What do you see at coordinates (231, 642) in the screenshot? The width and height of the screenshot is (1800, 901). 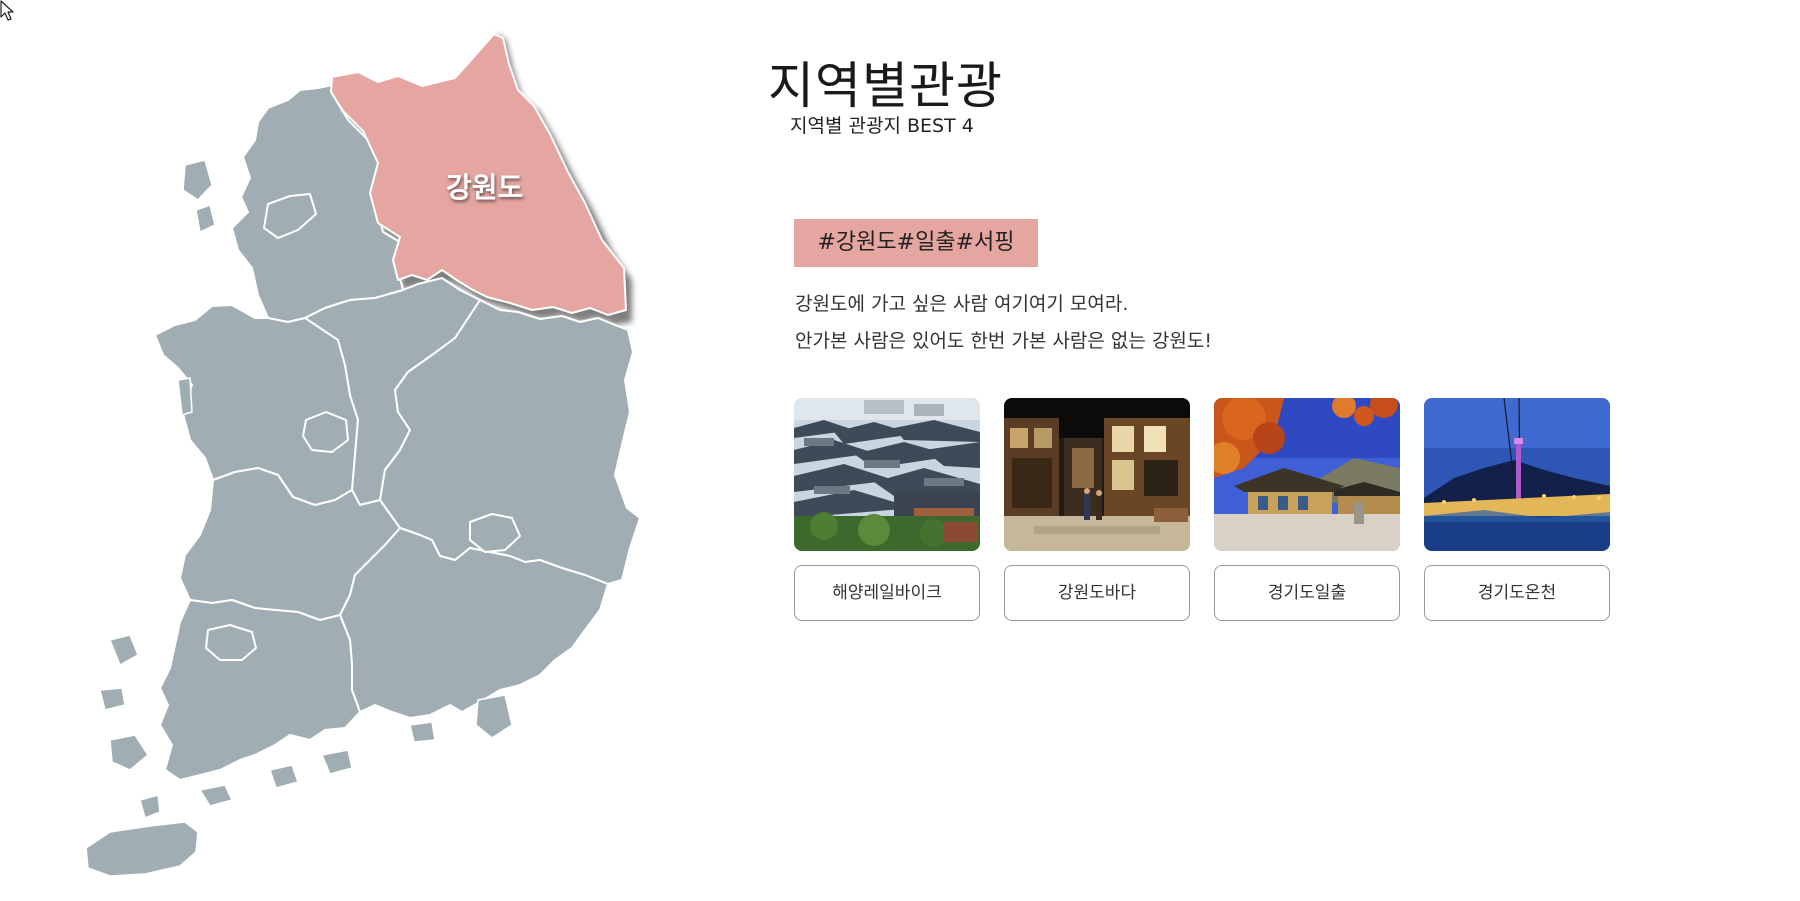 I see `region-gwangju` at bounding box center [231, 642].